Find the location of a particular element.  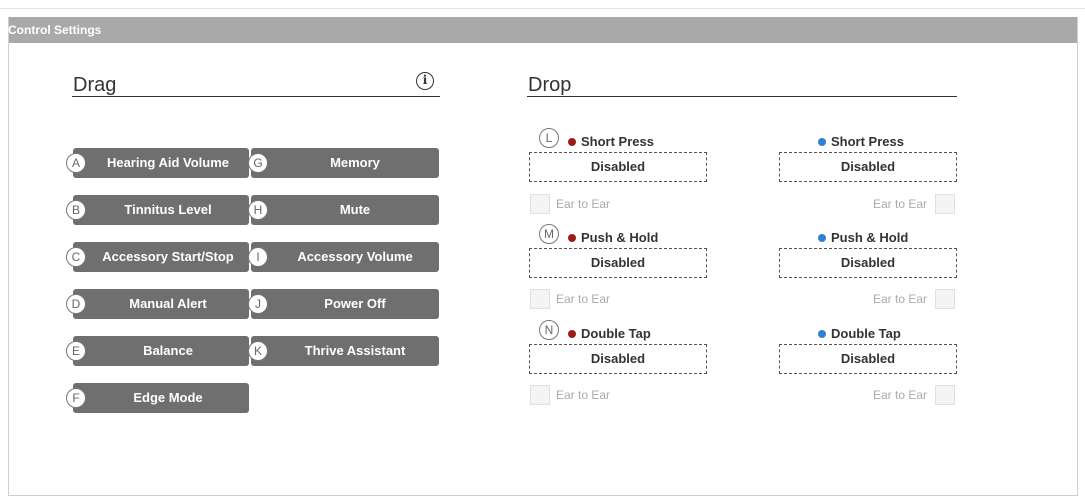

drop-zone-left-double-tap: Disabled is located at coordinates (618, 359).